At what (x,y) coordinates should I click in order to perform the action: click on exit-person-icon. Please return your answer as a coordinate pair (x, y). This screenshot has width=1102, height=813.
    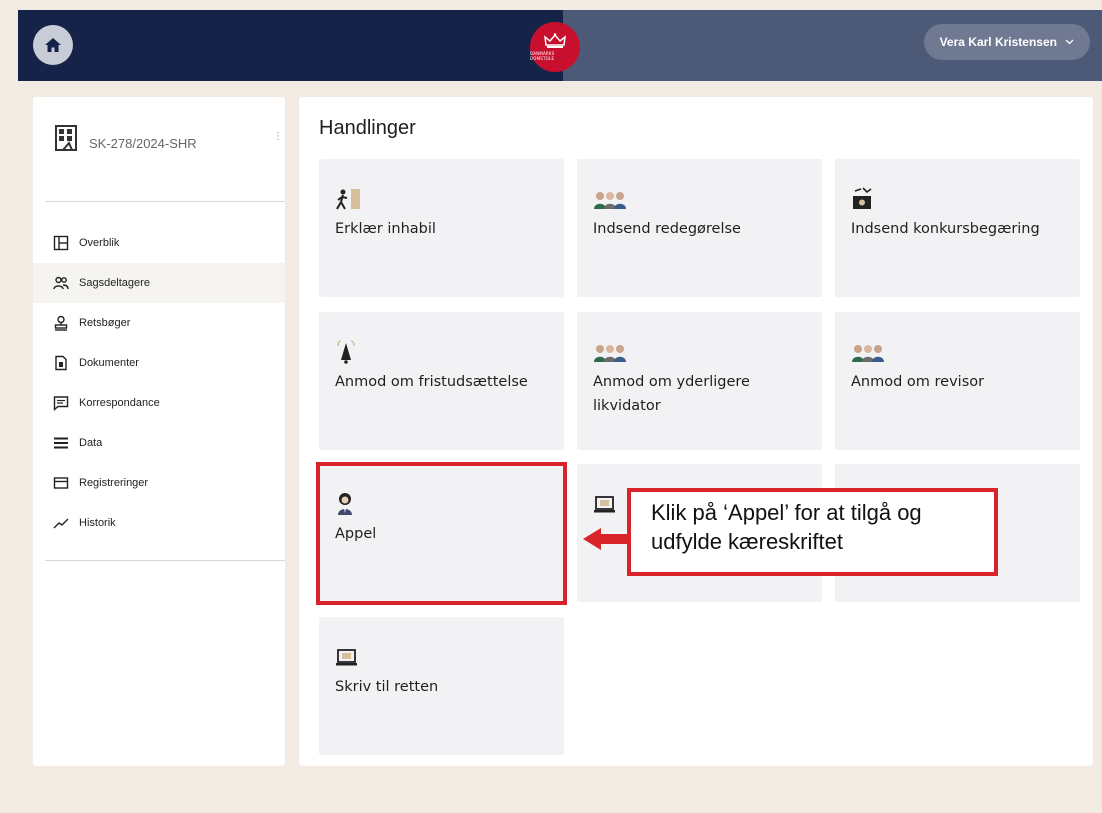
    Looking at the image, I should click on (348, 199).